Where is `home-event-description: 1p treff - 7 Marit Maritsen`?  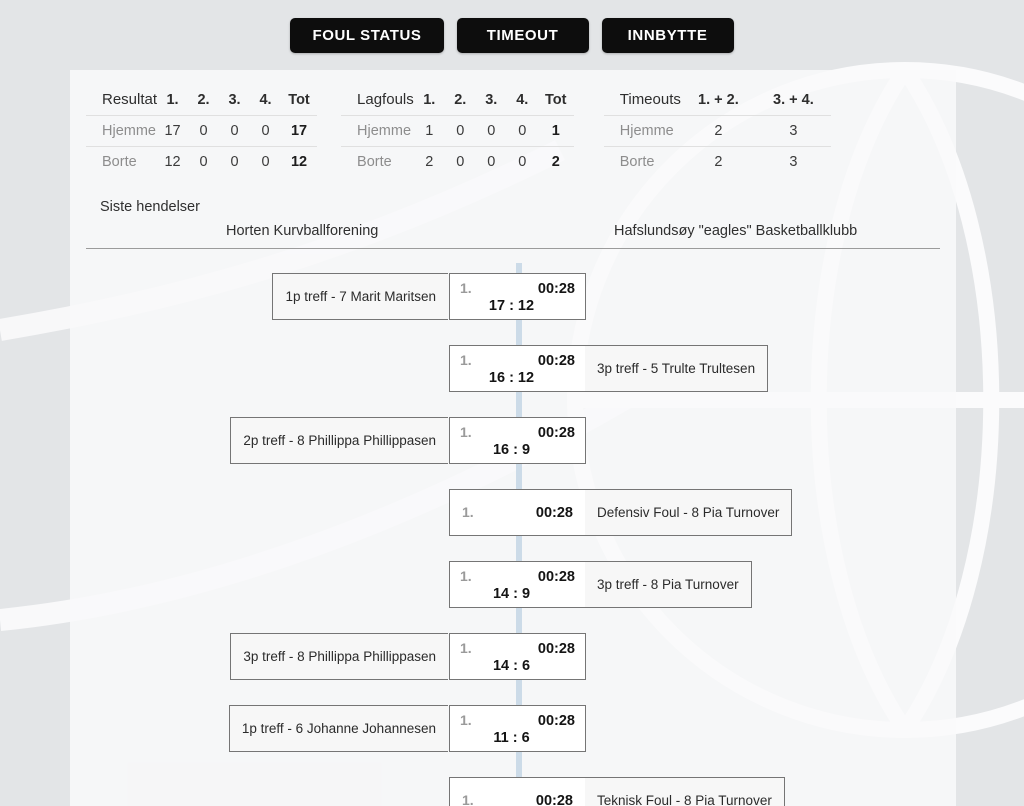 home-event-description: 1p treff - 7 Marit Maritsen is located at coordinates (360, 296).